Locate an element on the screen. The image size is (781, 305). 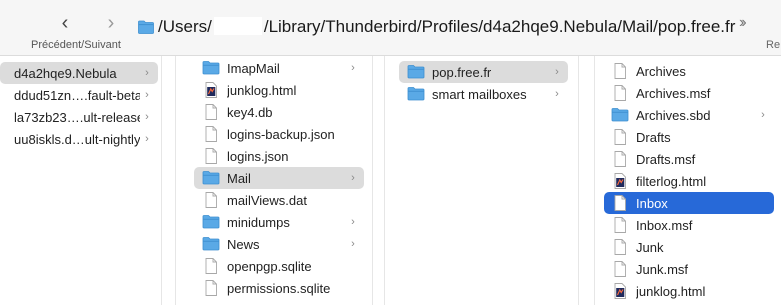
list-item: minidumps › is located at coordinates (279, 222).